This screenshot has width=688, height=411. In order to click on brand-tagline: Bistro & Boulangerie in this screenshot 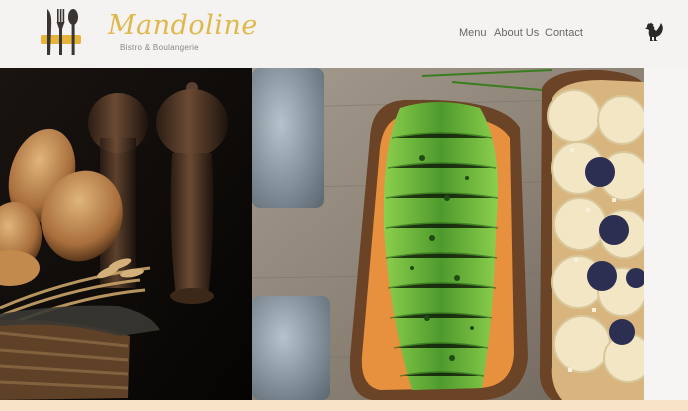, I will do `click(159, 47)`.